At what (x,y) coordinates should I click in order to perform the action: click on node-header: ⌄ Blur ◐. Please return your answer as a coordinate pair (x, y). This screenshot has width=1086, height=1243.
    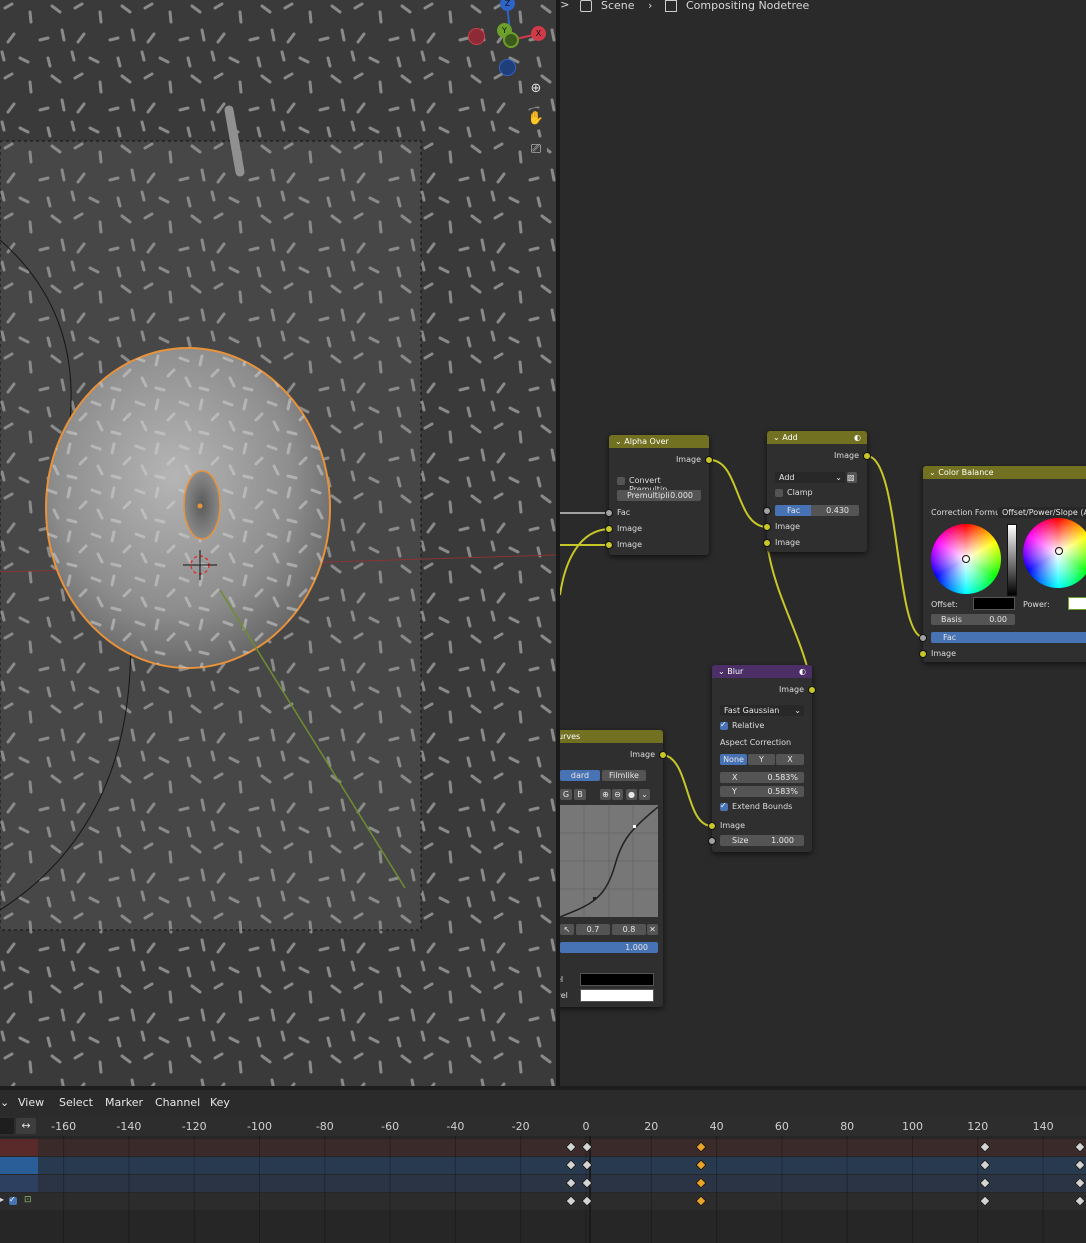
    Looking at the image, I should click on (762, 671).